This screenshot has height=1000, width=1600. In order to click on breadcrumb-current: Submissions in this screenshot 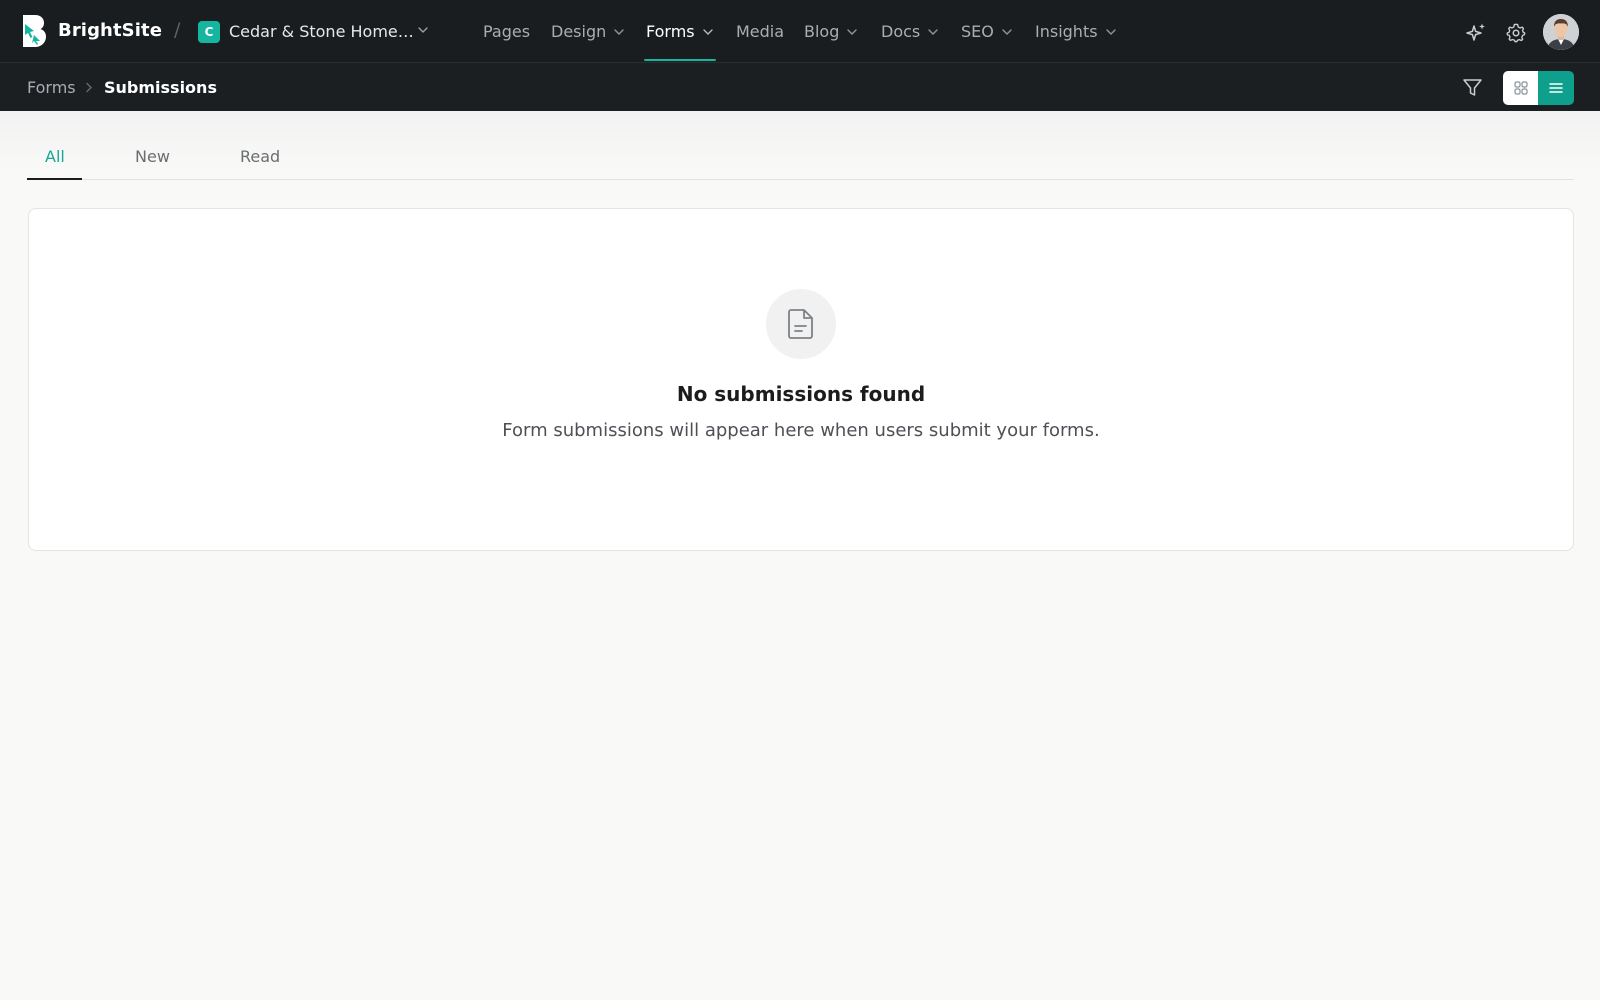, I will do `click(160, 87)`.